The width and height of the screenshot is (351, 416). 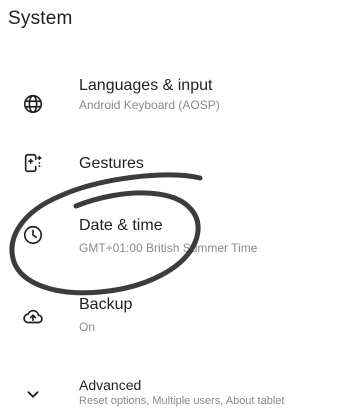 I want to click on page-title: System, so click(x=40, y=18).